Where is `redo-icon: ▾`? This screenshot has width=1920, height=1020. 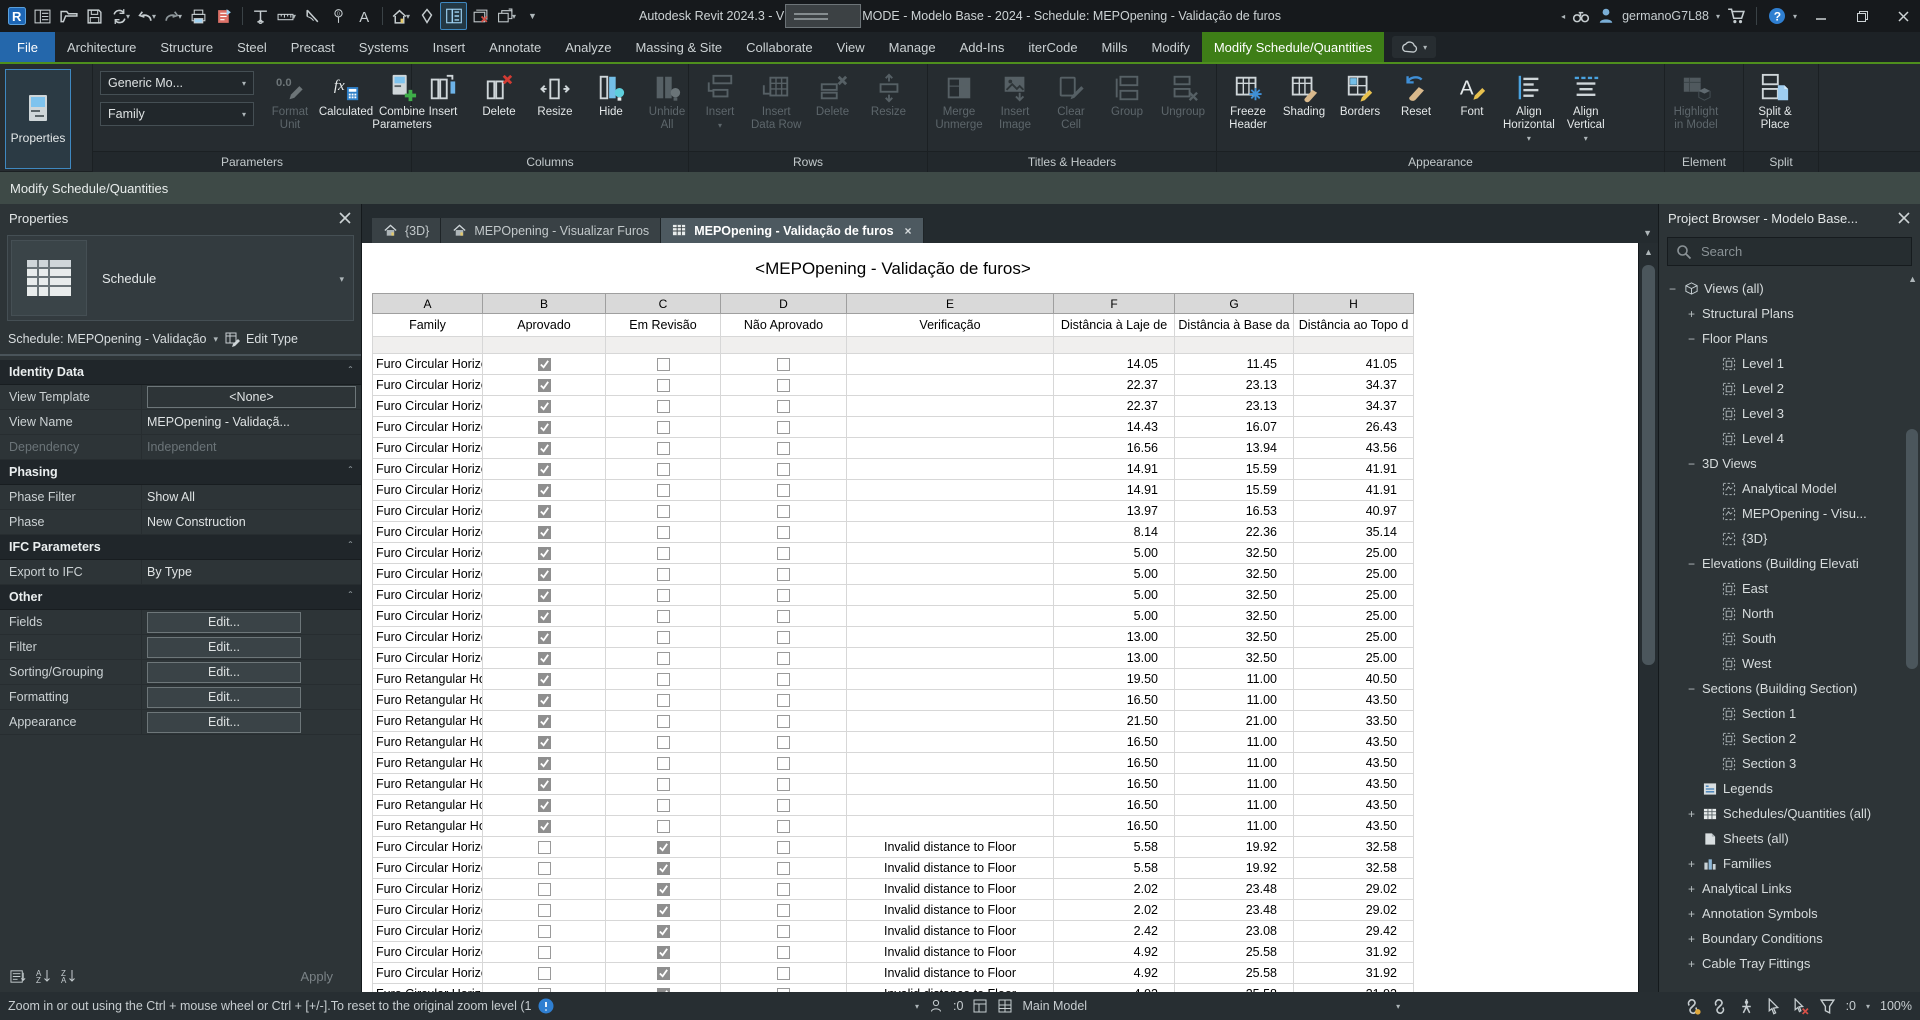 redo-icon: ▾ is located at coordinates (172, 16).